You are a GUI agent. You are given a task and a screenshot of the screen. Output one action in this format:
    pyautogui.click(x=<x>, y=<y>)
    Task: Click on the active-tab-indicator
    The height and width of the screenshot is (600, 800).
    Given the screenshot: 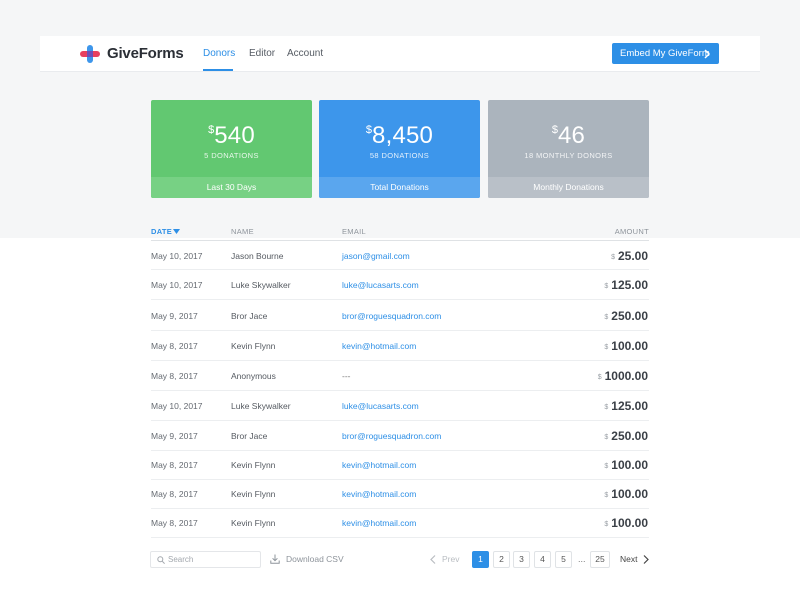 What is the action you would take?
    pyautogui.click(x=218, y=70)
    